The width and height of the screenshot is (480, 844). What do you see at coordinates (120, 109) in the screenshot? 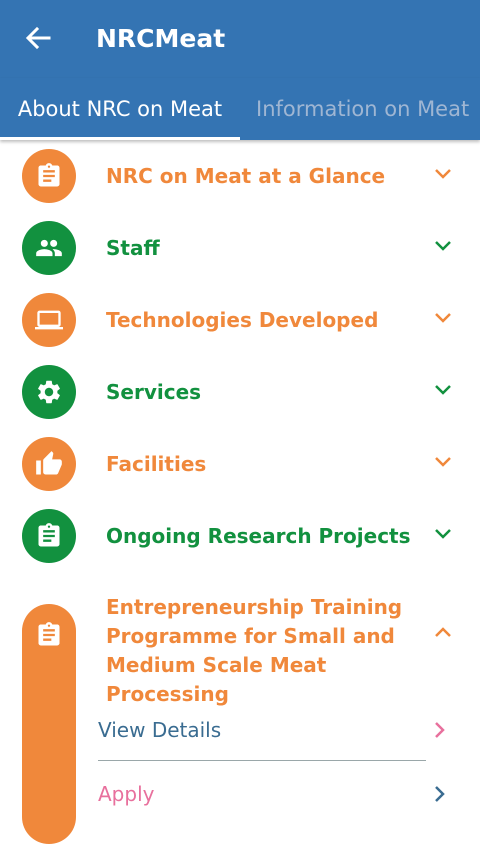
I see `tab-about-nrc-on-meat: About NRC on Meat` at bounding box center [120, 109].